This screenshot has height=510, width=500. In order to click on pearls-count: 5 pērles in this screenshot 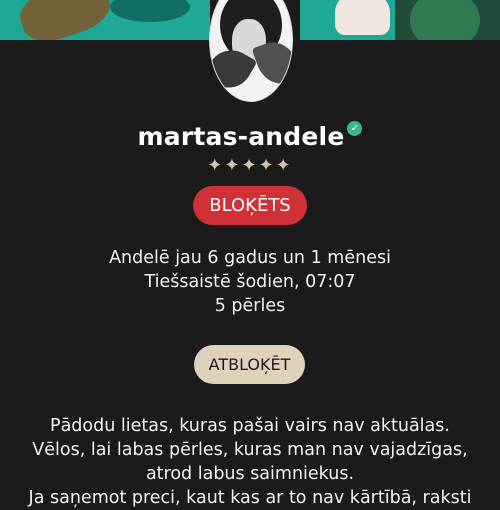, I will do `click(250, 306)`.